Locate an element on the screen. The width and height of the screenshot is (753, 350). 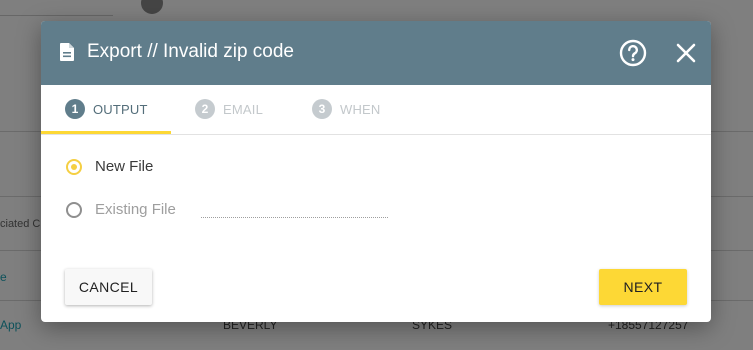
step-when: 3 WHEN is located at coordinates (348, 109).